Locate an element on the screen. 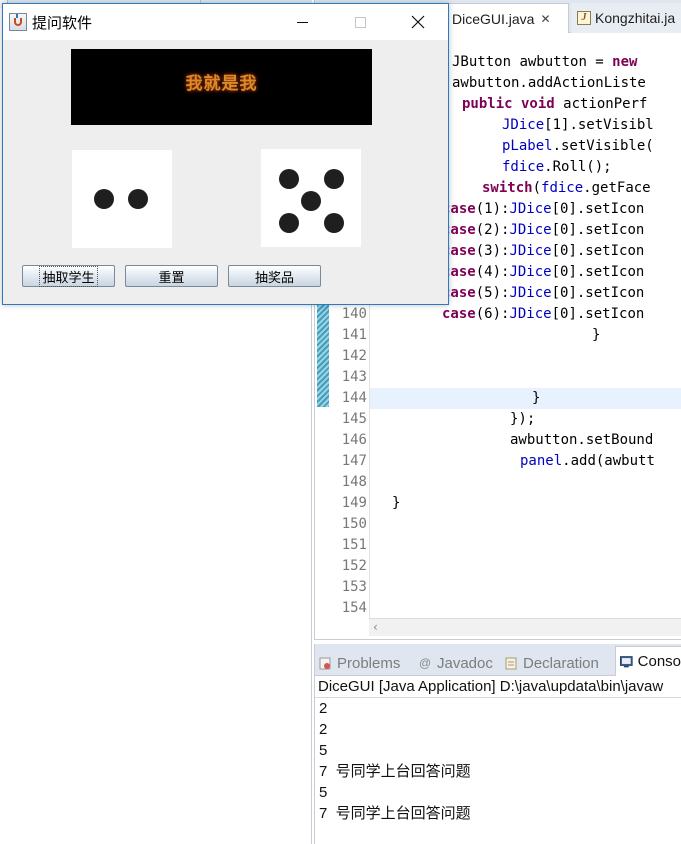 The image size is (681, 844). minimize-button is located at coordinates (302, 22).